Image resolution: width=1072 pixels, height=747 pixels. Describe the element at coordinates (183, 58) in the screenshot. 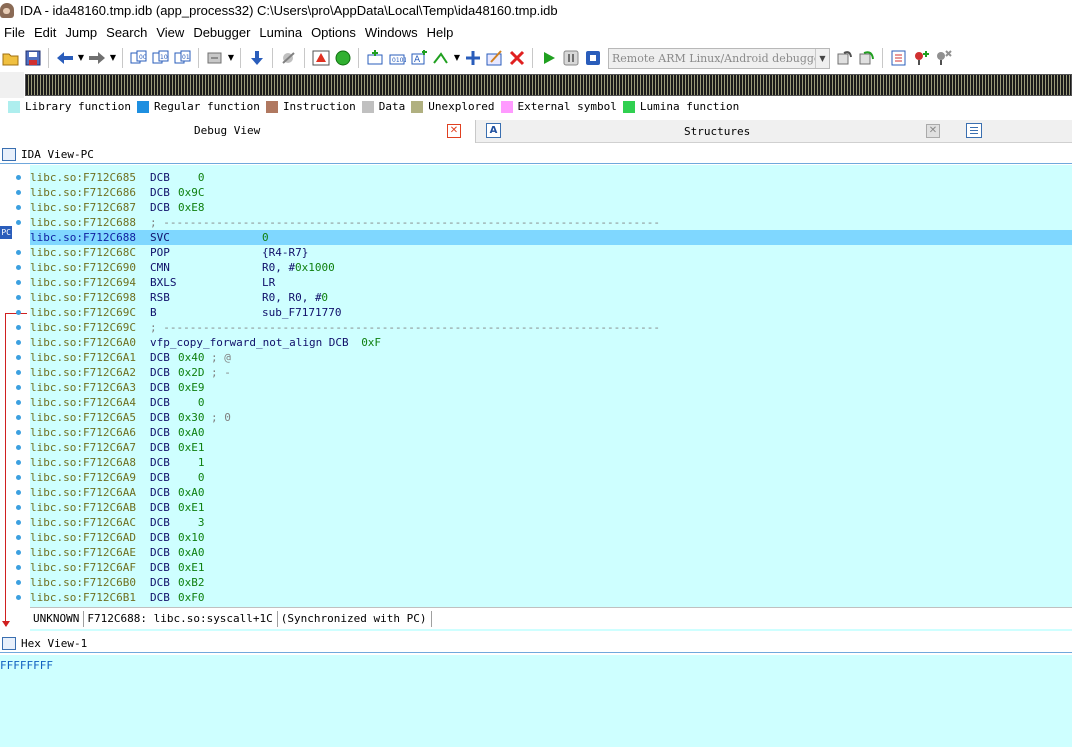

I see `string-icon: 01` at that location.